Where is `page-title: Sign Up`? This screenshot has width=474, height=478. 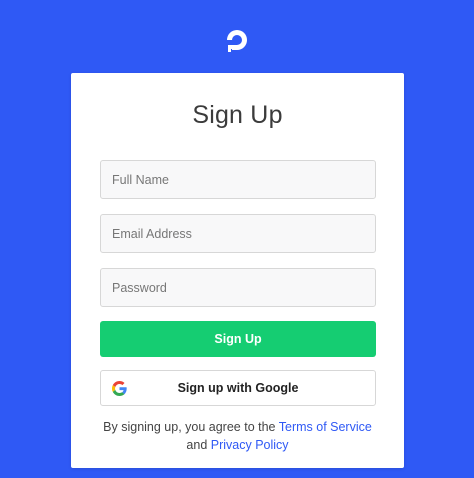 page-title: Sign Up is located at coordinates (237, 115).